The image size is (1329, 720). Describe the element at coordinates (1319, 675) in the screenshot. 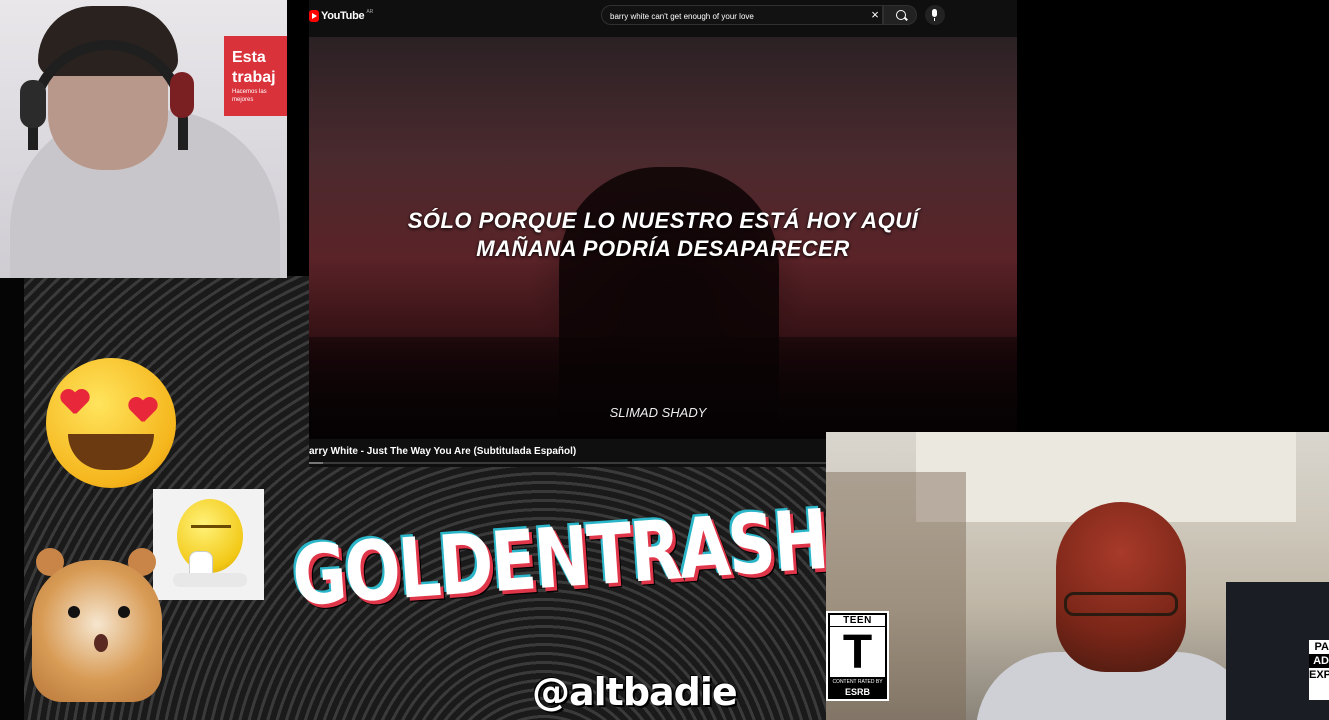

I see `pa-line-3: EXP` at that location.